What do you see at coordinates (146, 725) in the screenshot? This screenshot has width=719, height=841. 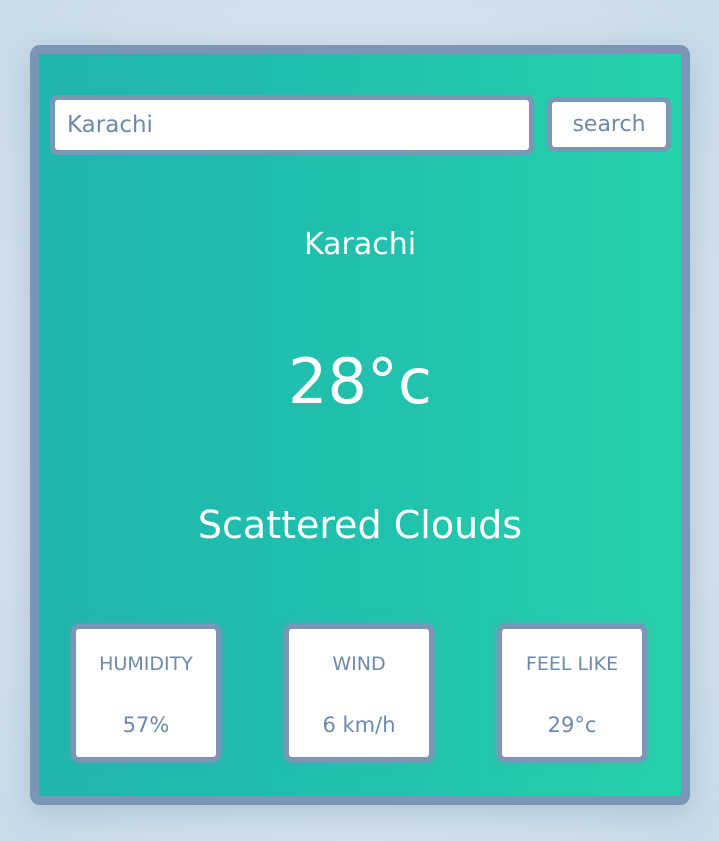 I see `humidity-value: 57%` at bounding box center [146, 725].